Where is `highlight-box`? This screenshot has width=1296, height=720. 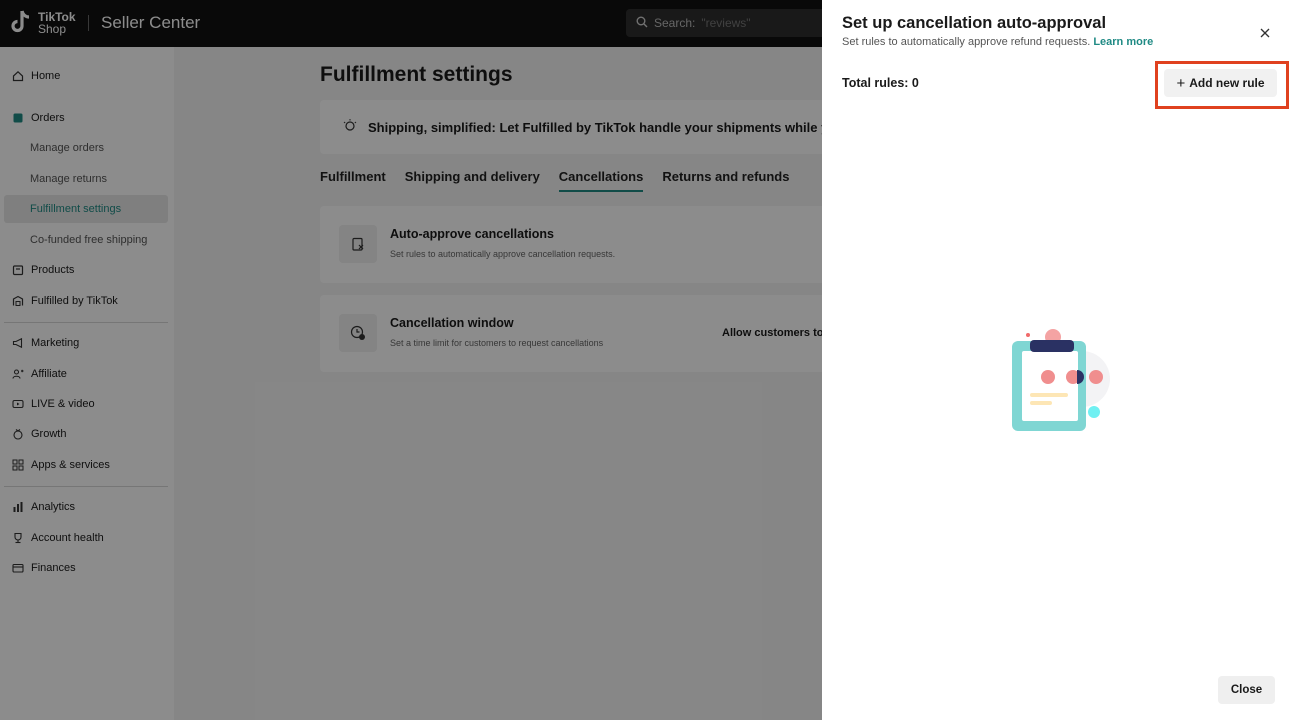
highlight-box is located at coordinates (1222, 85).